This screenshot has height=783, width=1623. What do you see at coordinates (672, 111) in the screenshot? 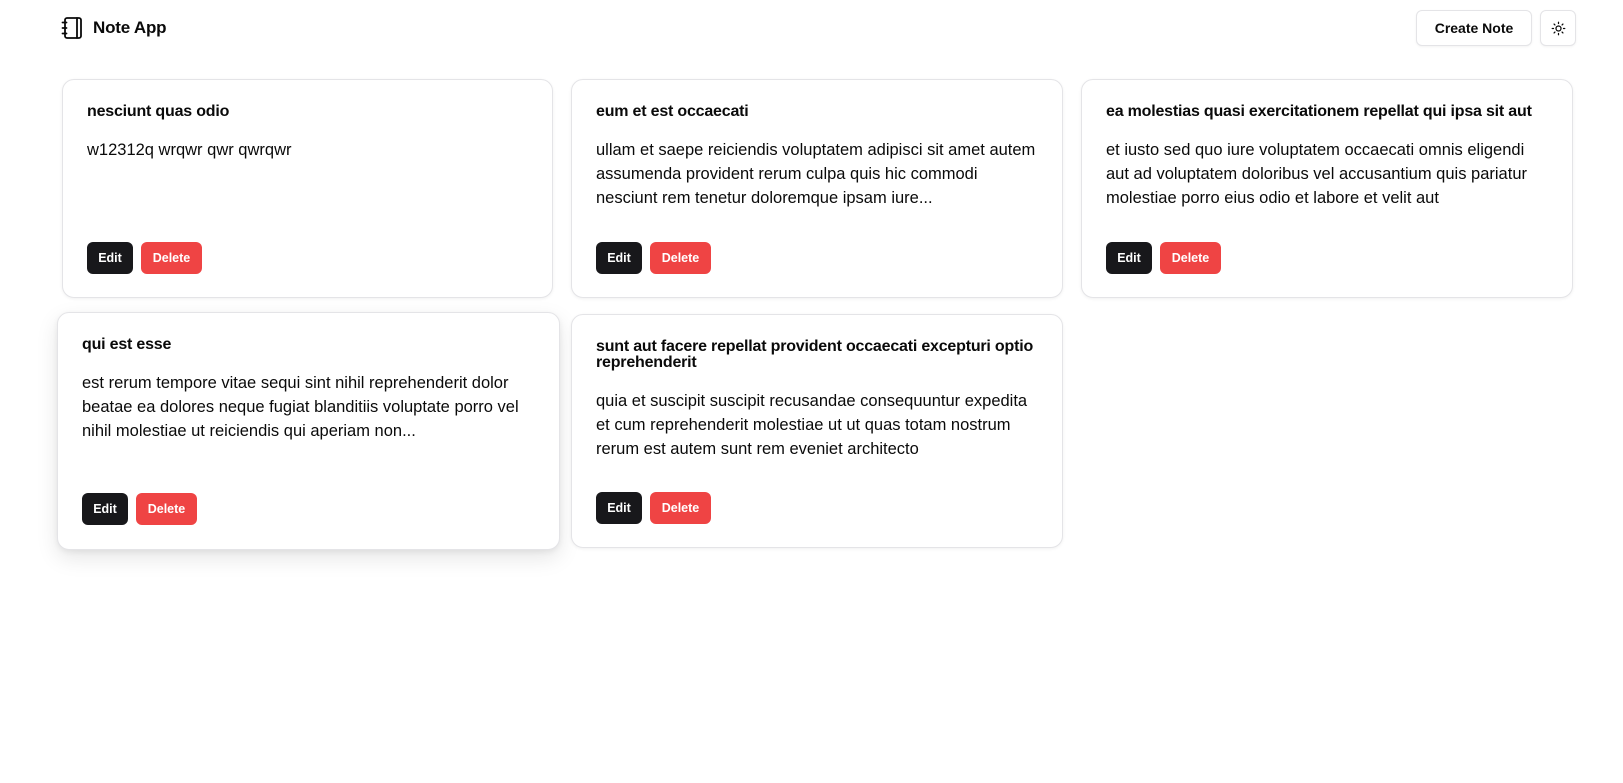
I see `note-title: eum et est occaecati` at bounding box center [672, 111].